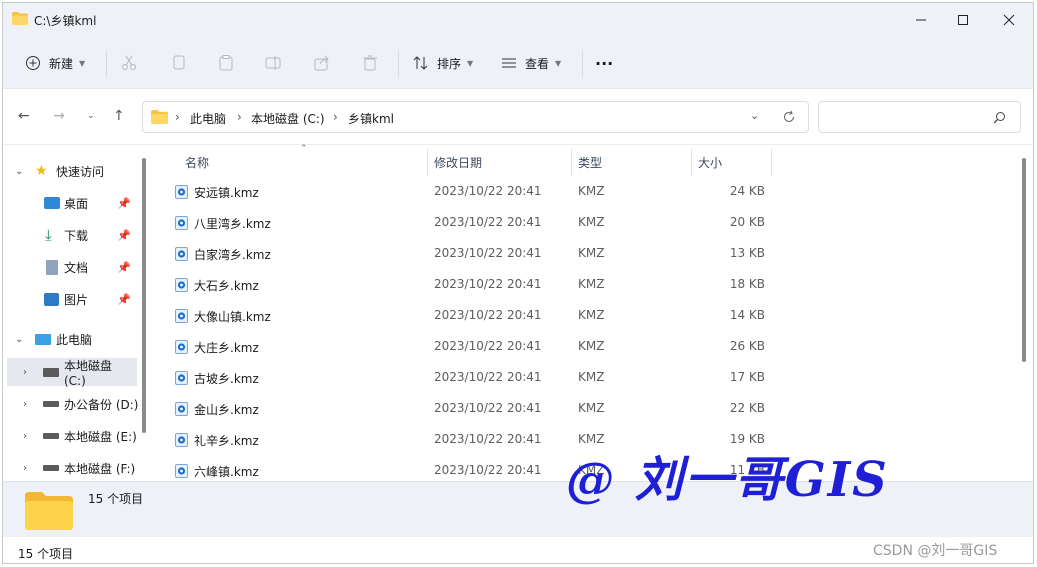 Image resolution: width=1037 pixels, height=567 pixels. I want to click on rename-icon, so click(273, 63).